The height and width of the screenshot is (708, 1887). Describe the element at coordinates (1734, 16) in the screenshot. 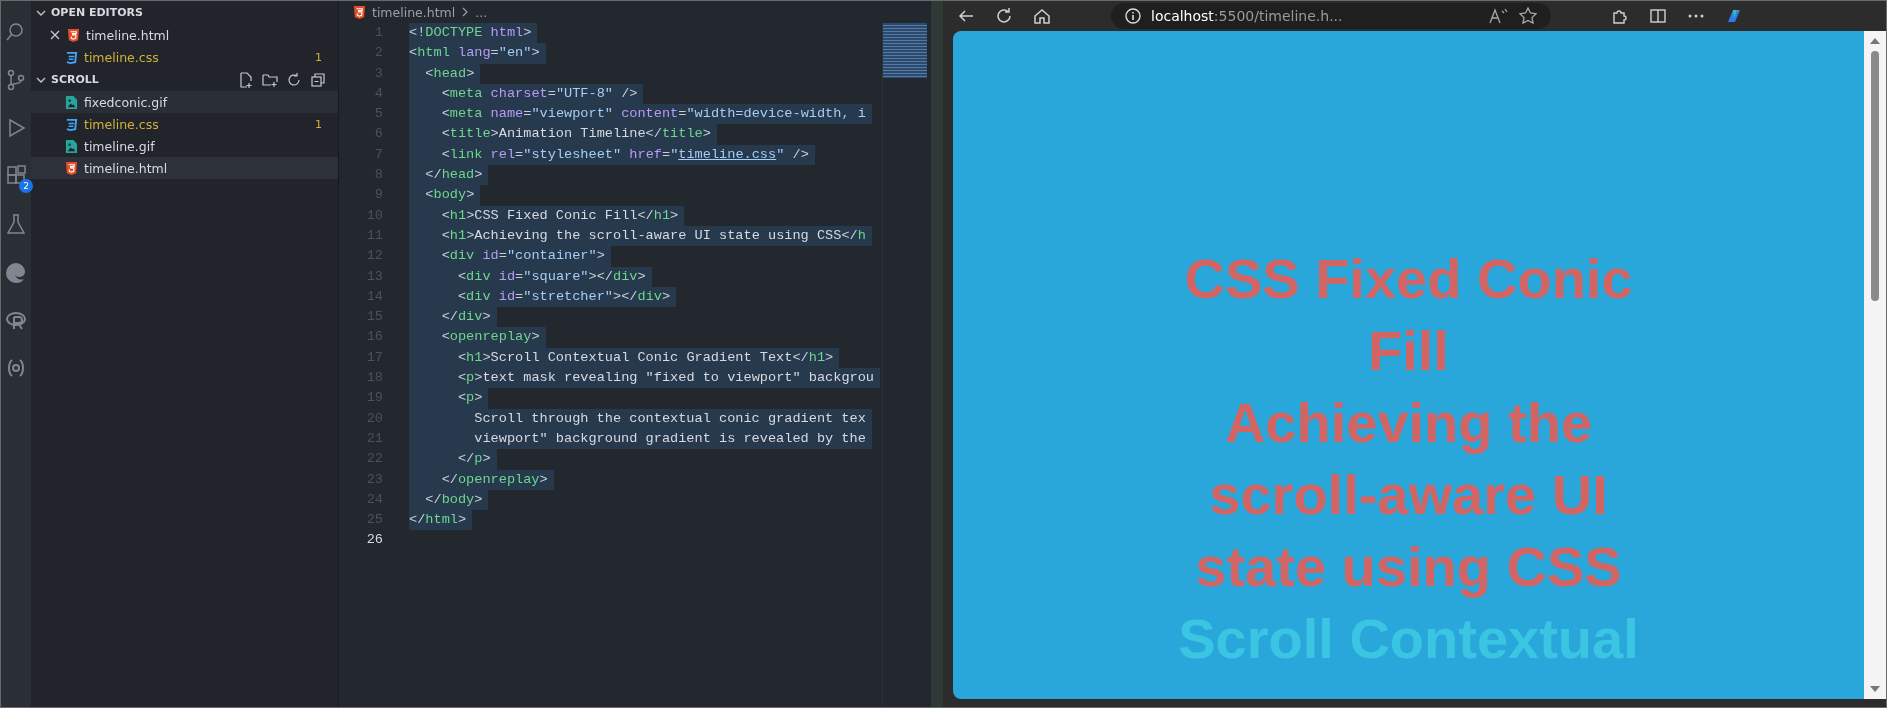

I see `copilot-icon` at that location.